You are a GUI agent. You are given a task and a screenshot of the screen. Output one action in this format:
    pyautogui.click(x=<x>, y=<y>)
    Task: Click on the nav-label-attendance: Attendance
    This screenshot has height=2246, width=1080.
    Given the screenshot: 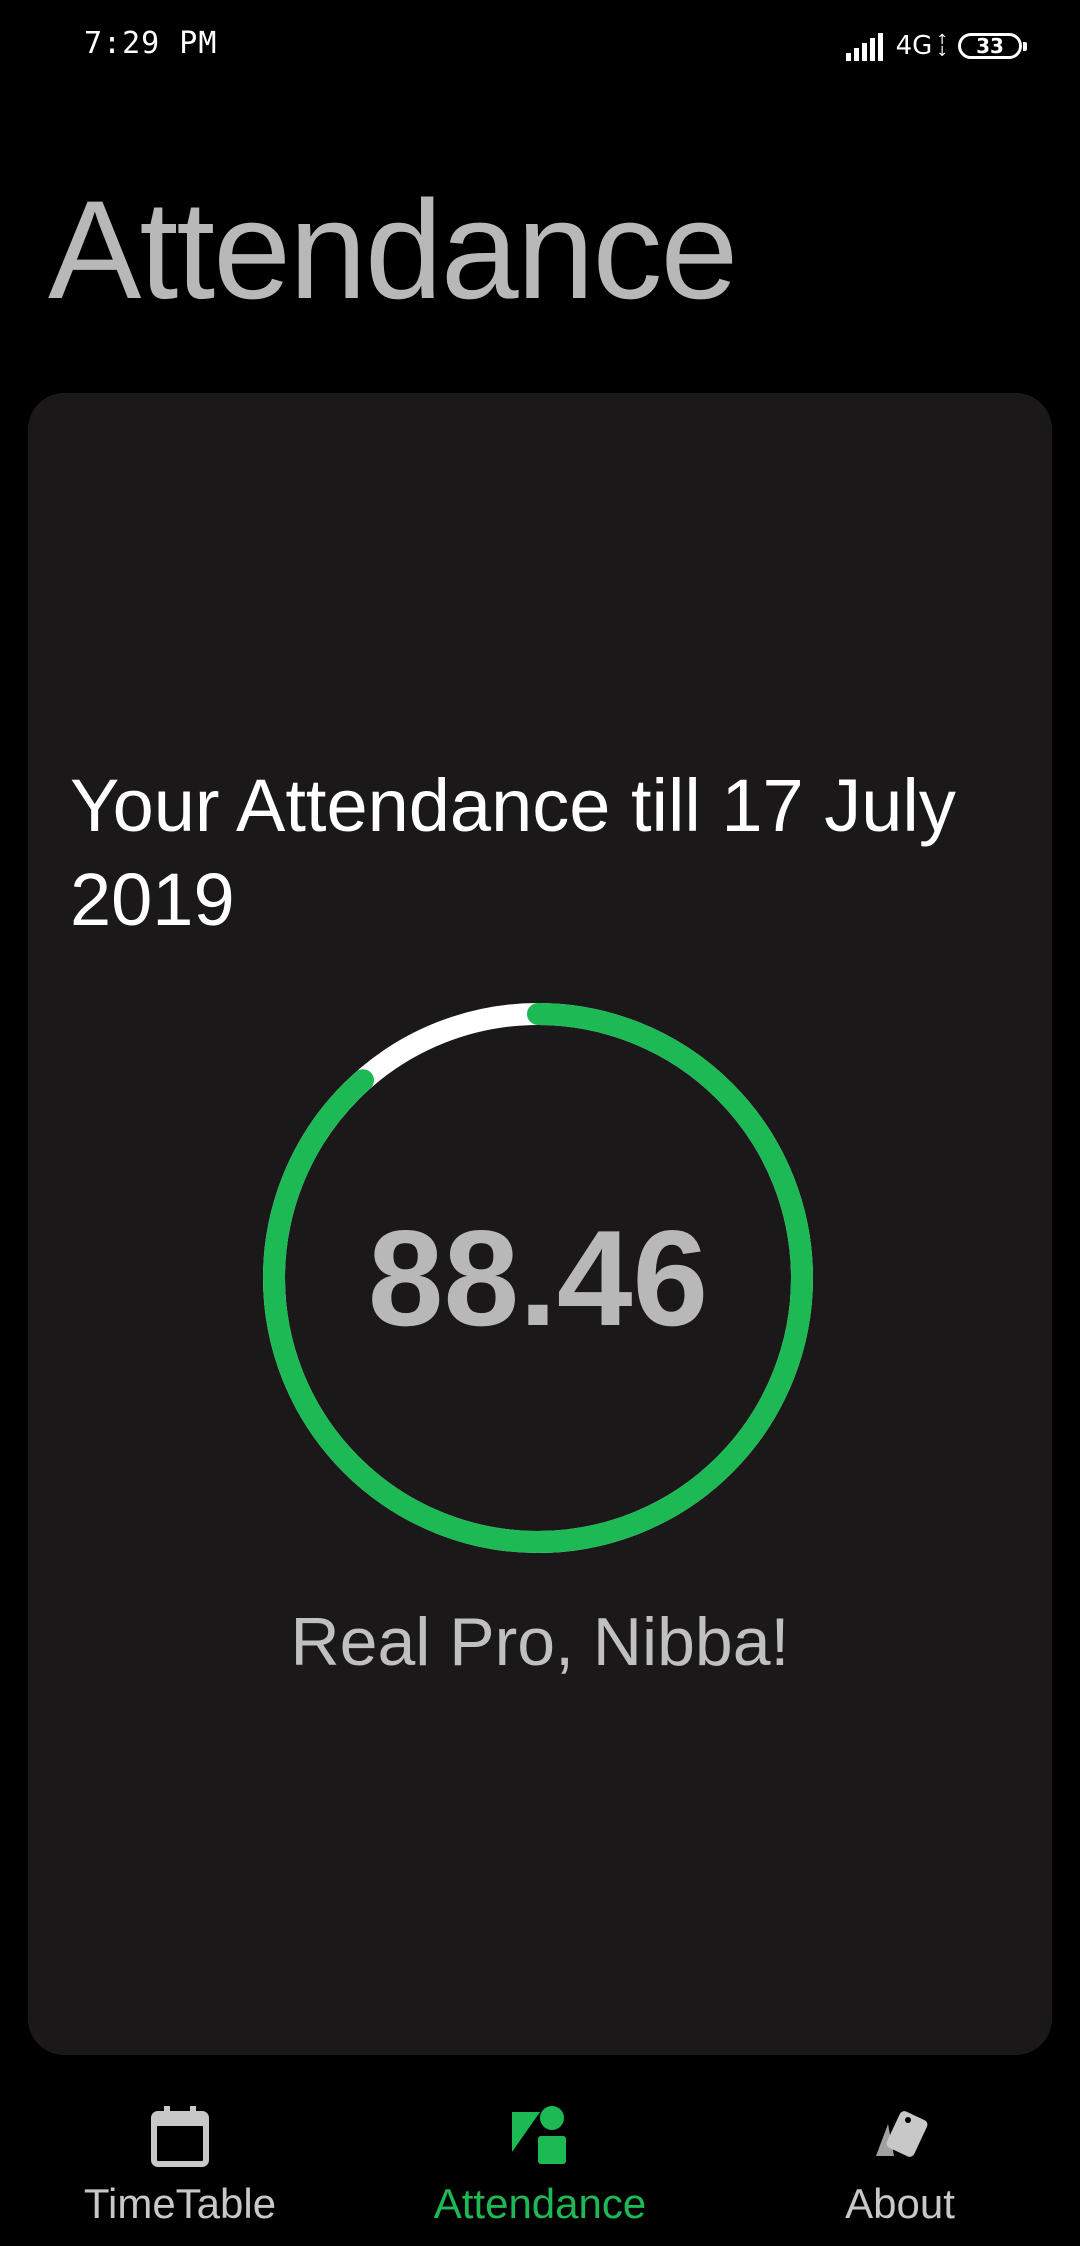 What is the action you would take?
    pyautogui.click(x=540, y=2203)
    